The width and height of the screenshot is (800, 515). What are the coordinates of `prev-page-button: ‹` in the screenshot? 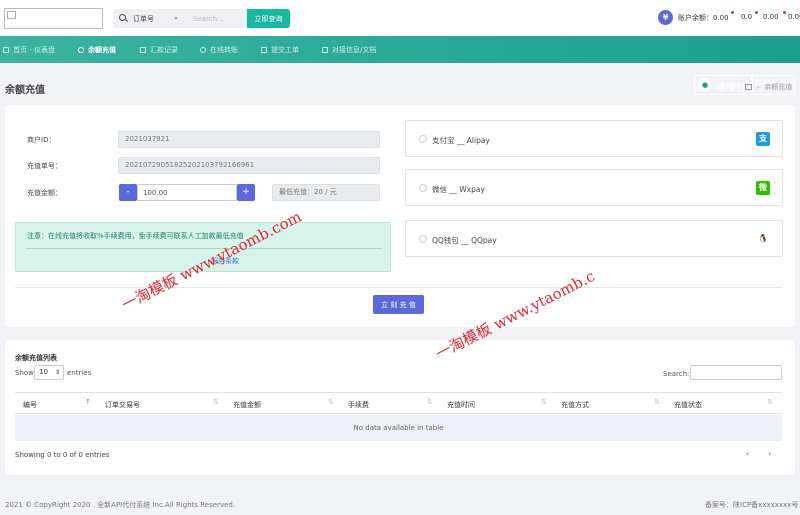 It's located at (747, 453).